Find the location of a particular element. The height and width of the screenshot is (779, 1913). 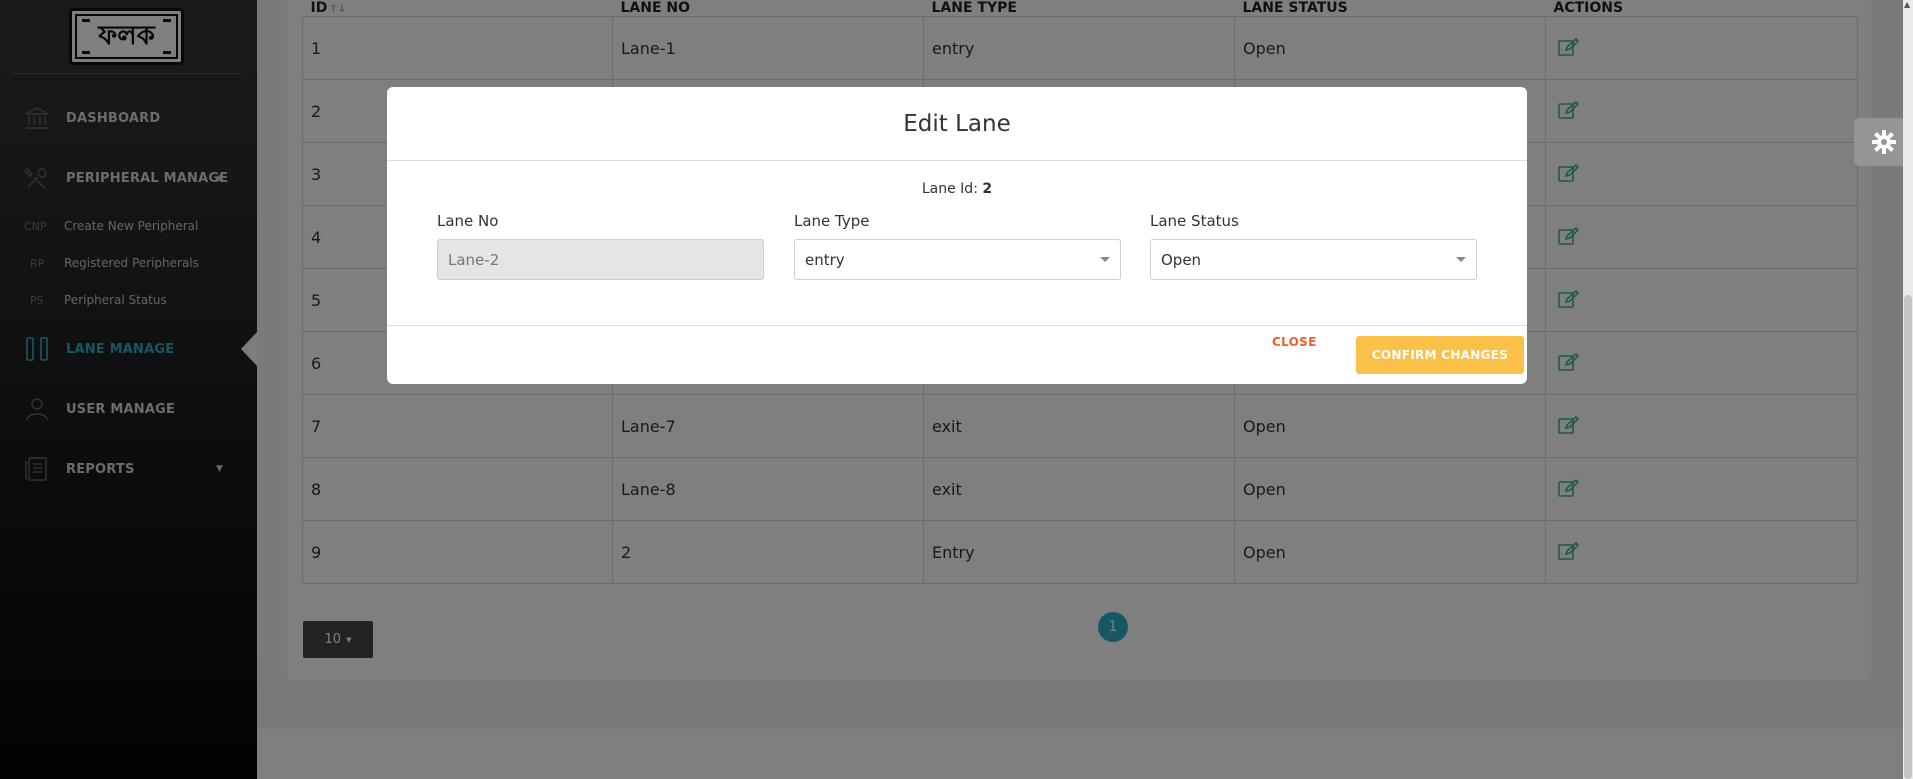

lane-type-label: Lane Type is located at coordinates (832, 221).